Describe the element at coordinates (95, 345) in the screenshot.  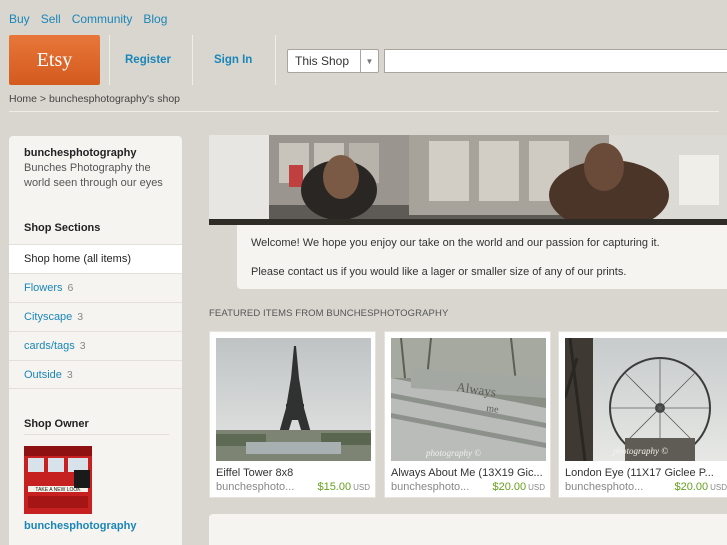
I see `section-cards-tags: cards/tags 3` at that location.